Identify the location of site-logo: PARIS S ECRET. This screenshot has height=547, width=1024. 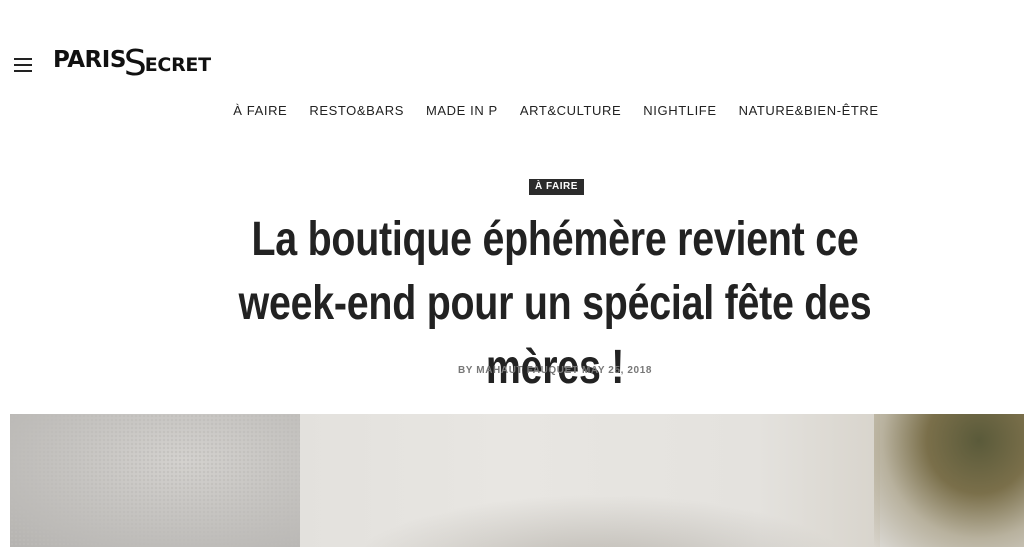
(132, 64).